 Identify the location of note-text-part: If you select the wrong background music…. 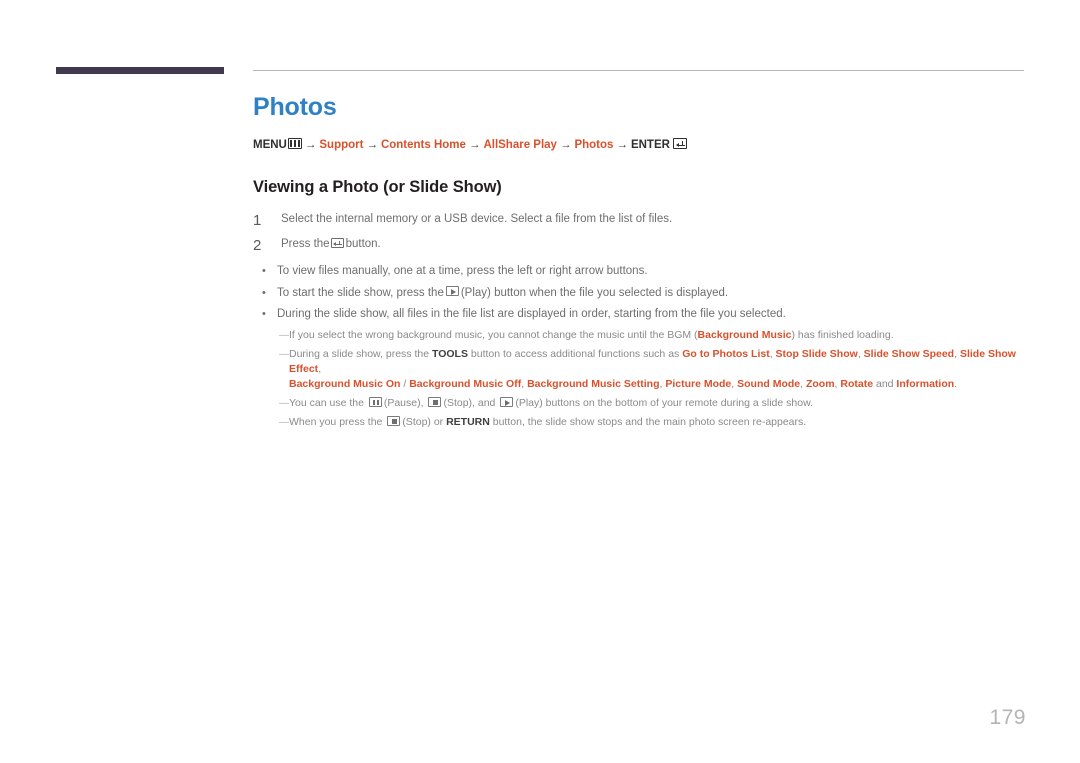
(493, 334).